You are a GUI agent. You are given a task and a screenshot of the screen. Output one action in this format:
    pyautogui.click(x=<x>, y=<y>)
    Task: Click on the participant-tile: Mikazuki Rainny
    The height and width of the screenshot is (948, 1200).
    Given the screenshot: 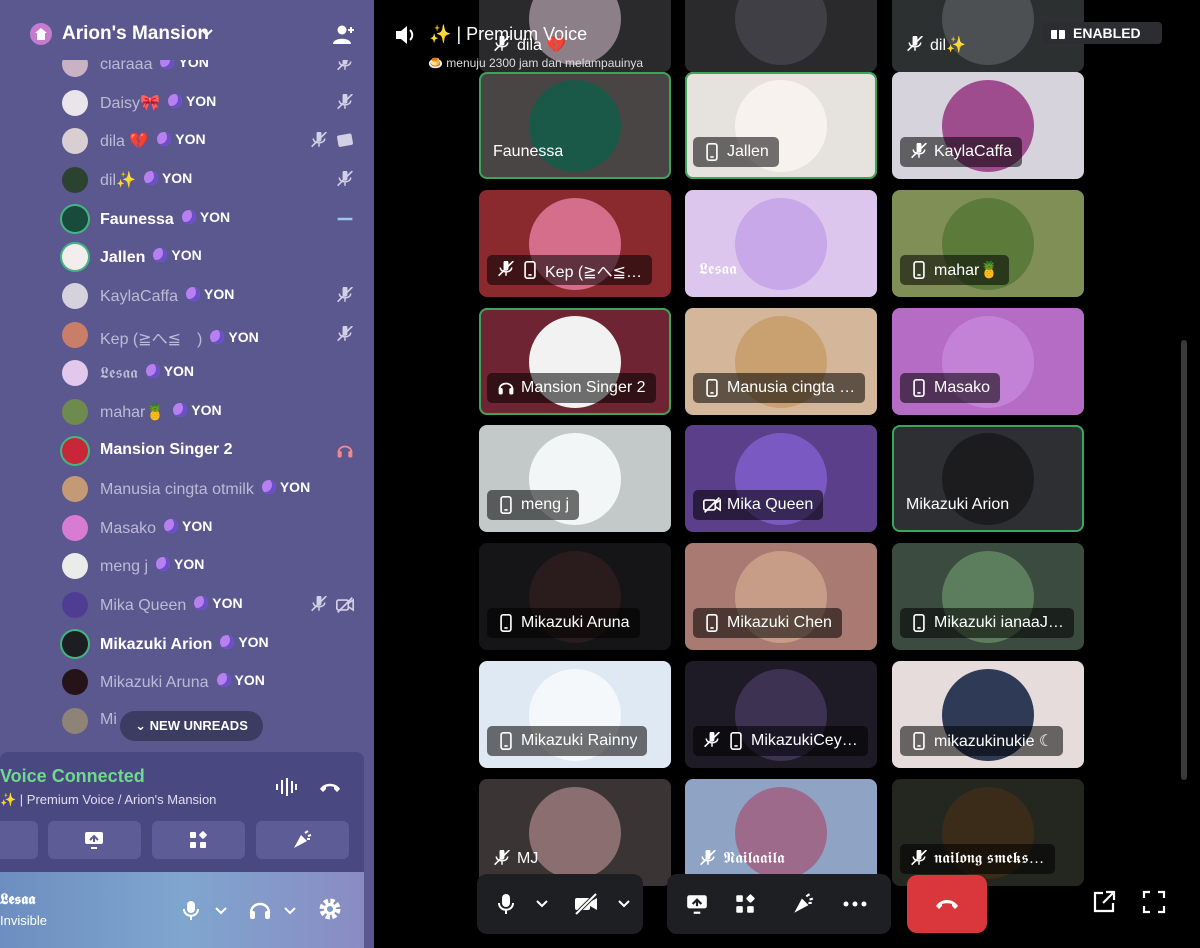 What is the action you would take?
    pyautogui.click(x=575, y=714)
    